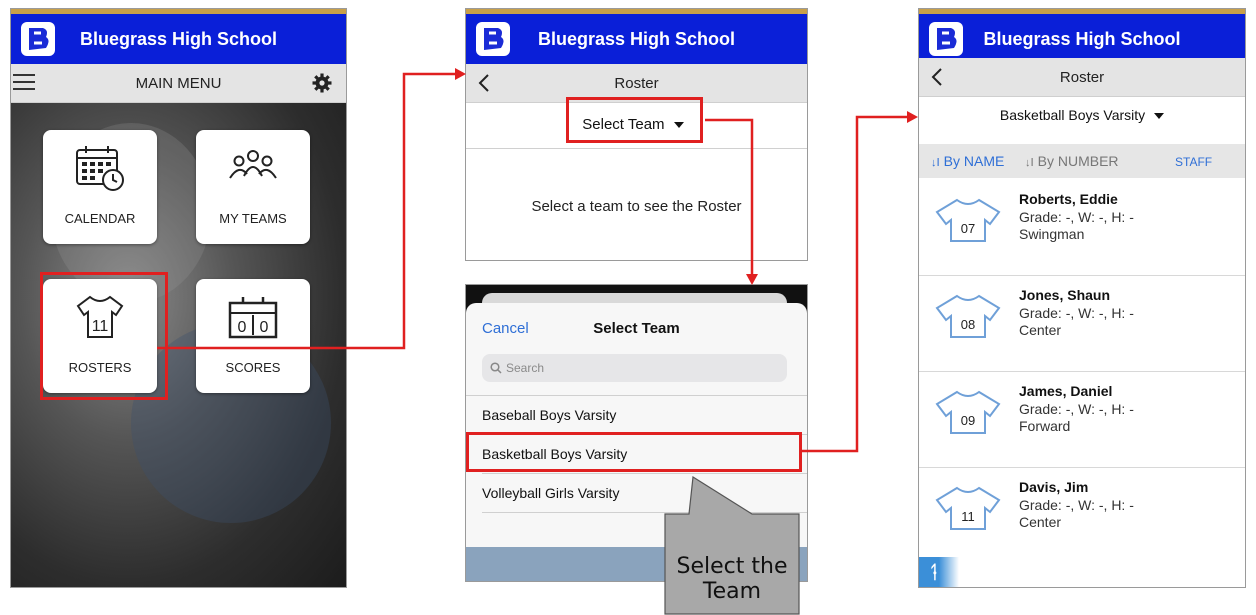 The image size is (1256, 615). Describe the element at coordinates (307, 211) in the screenshot. I see `arrow-rosters-to-roster` at that location.